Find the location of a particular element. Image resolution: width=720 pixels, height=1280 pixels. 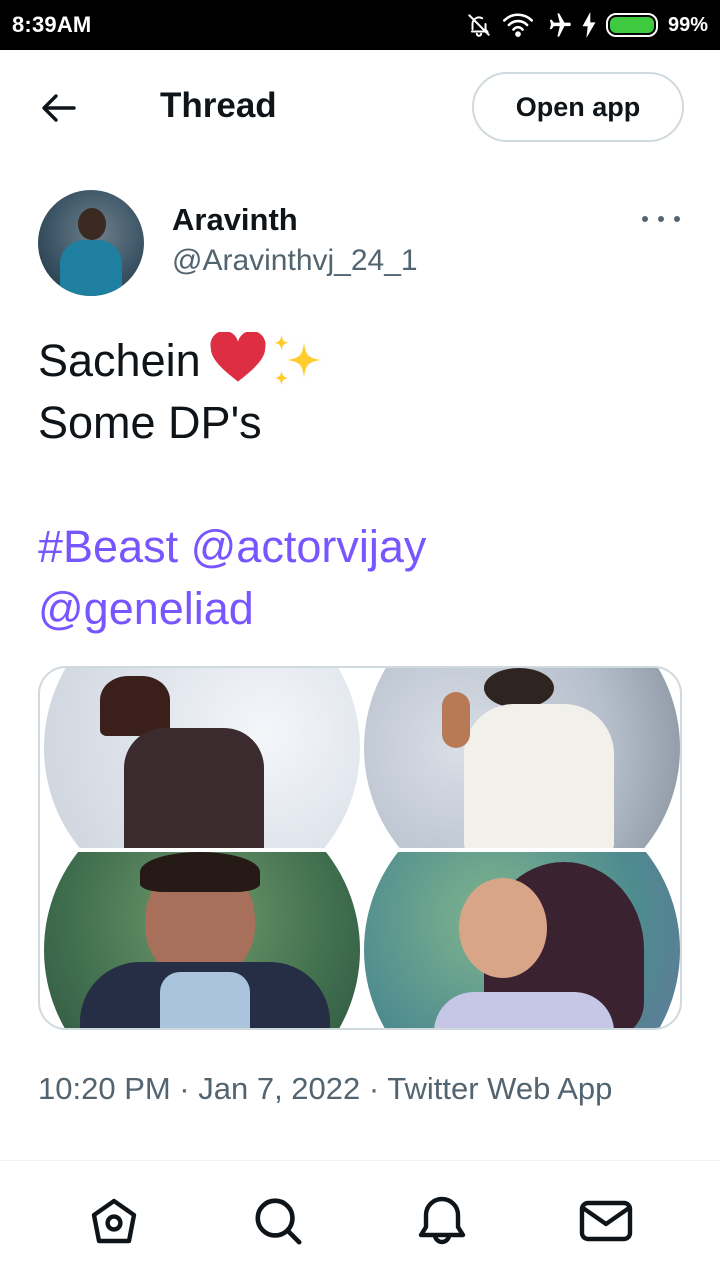

wifi-icon is located at coordinates (517, 25).